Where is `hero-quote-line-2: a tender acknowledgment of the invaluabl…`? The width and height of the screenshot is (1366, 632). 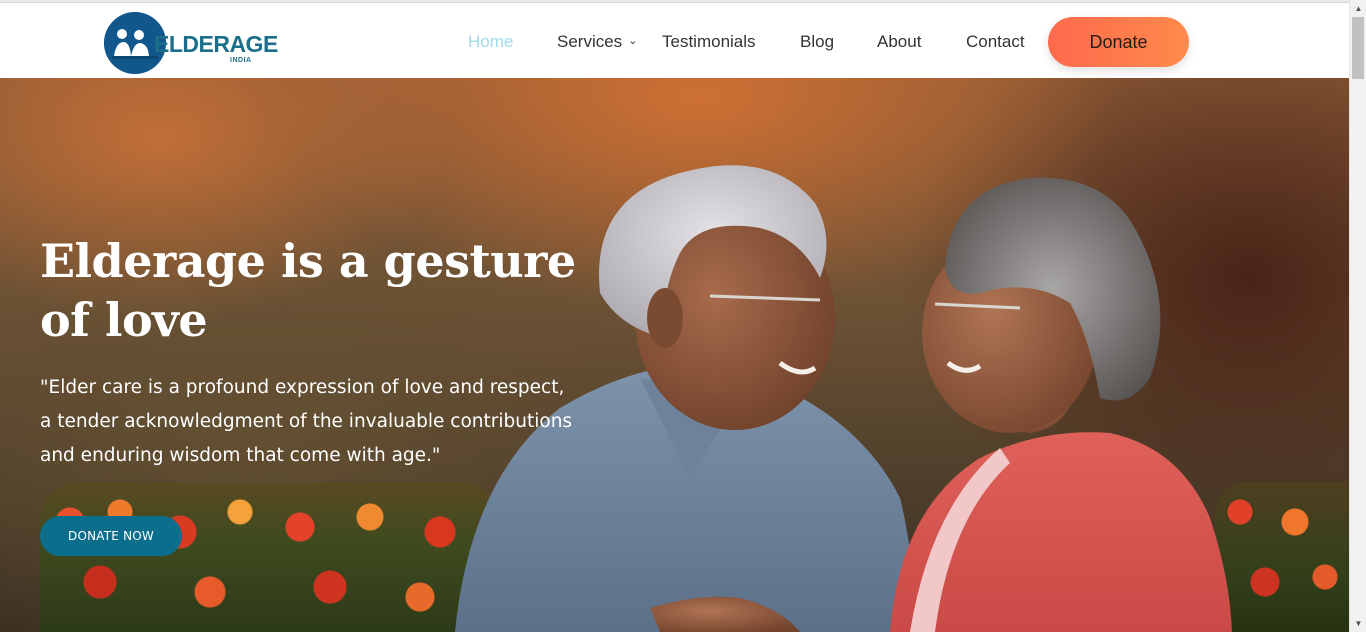 hero-quote-line-2: a tender acknowledgment of the invaluabl… is located at coordinates (306, 421).